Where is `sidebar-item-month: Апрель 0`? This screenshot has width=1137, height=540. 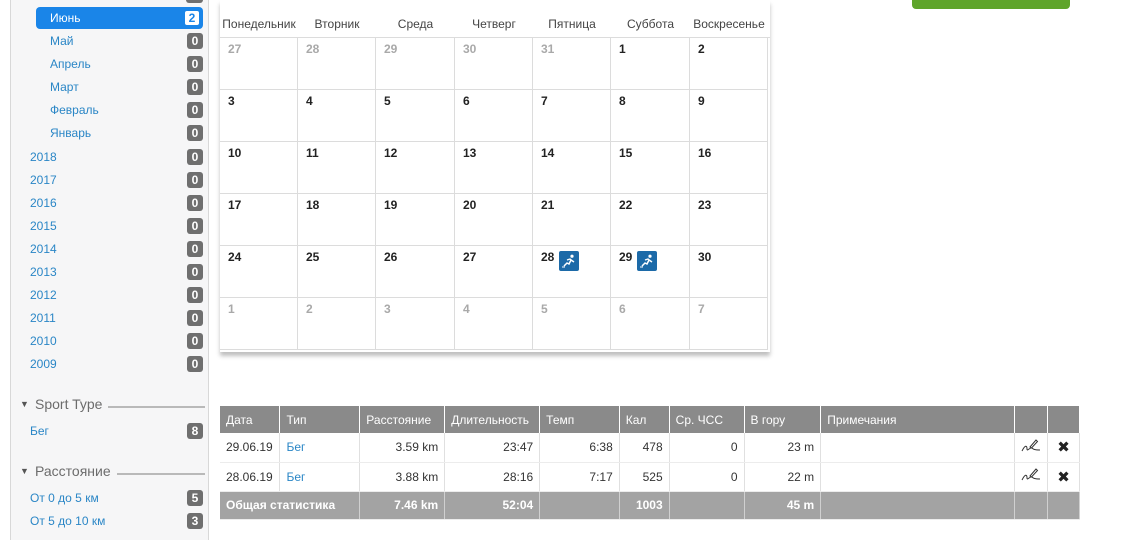 sidebar-item-month: Апрель 0 is located at coordinates (119, 64).